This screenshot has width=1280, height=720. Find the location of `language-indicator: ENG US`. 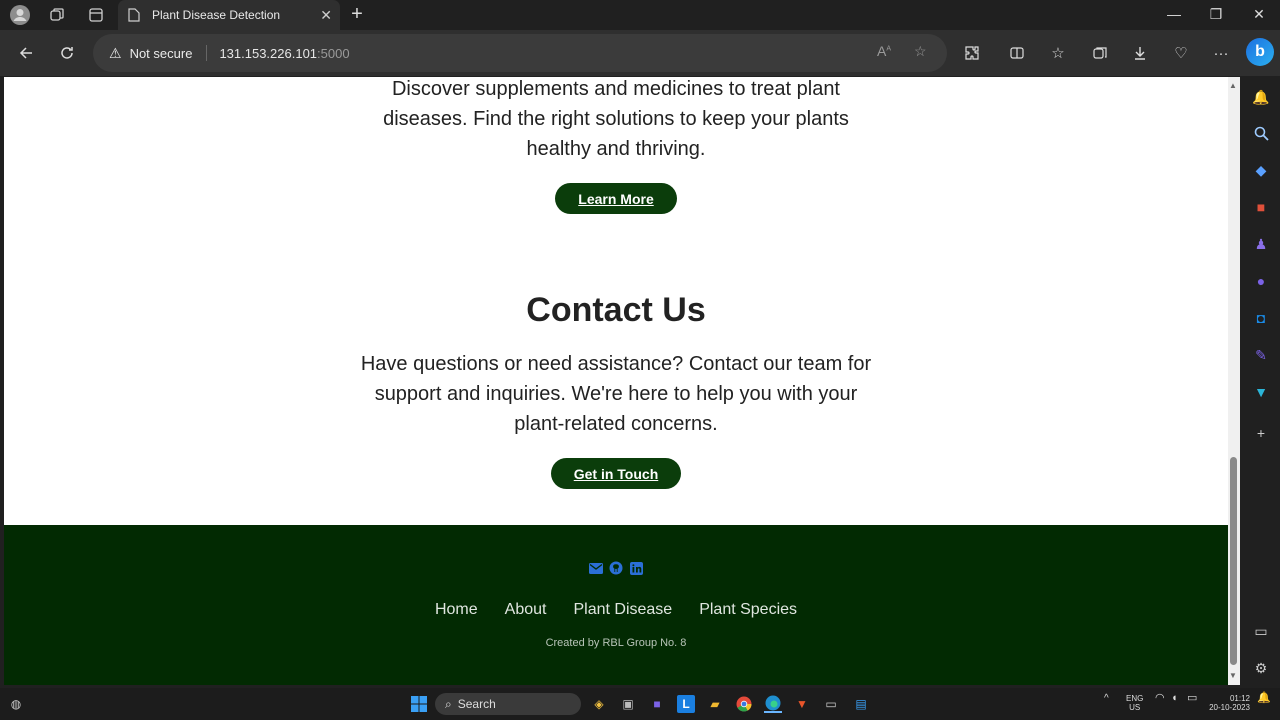

language-indicator: ENG US is located at coordinates (1134, 703).